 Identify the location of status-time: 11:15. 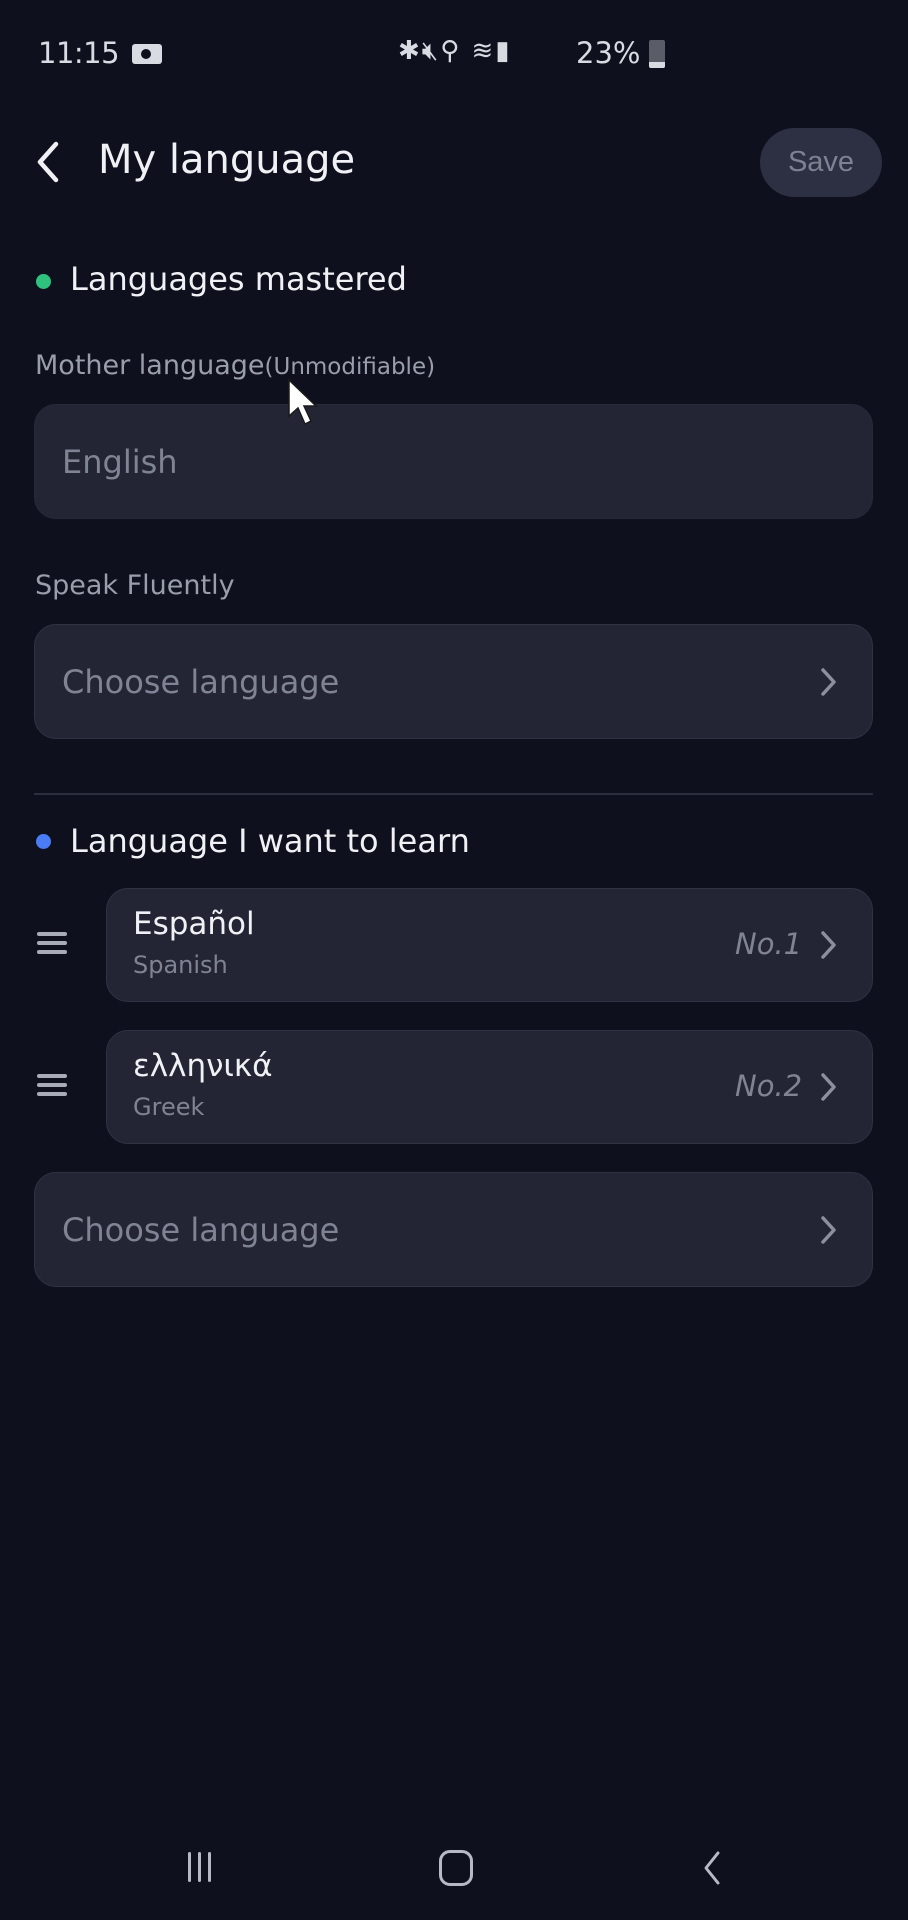
(79, 53).